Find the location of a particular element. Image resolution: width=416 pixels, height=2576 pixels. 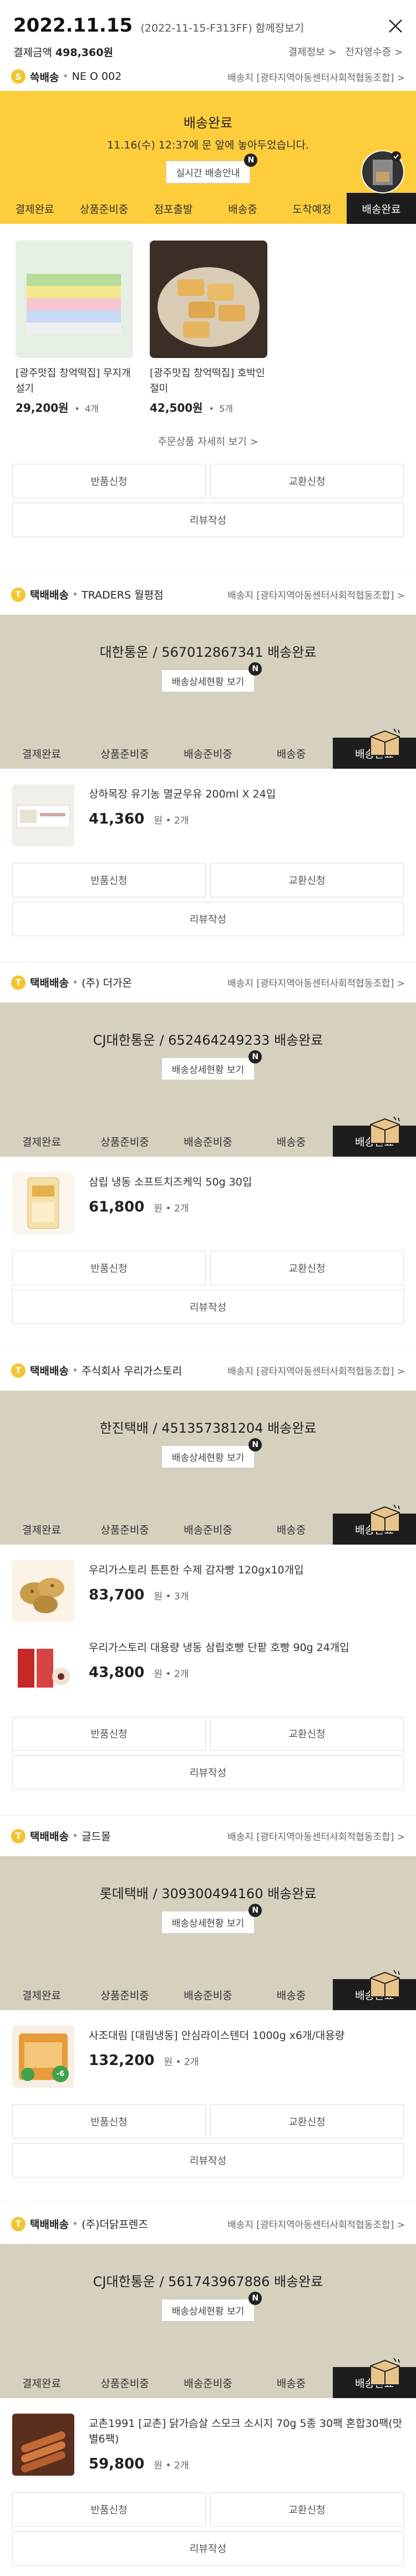

courier-status-banner: 대한통운 / 567012867341 배송완료 배송상세현황 보기 N is located at coordinates (208, 676).